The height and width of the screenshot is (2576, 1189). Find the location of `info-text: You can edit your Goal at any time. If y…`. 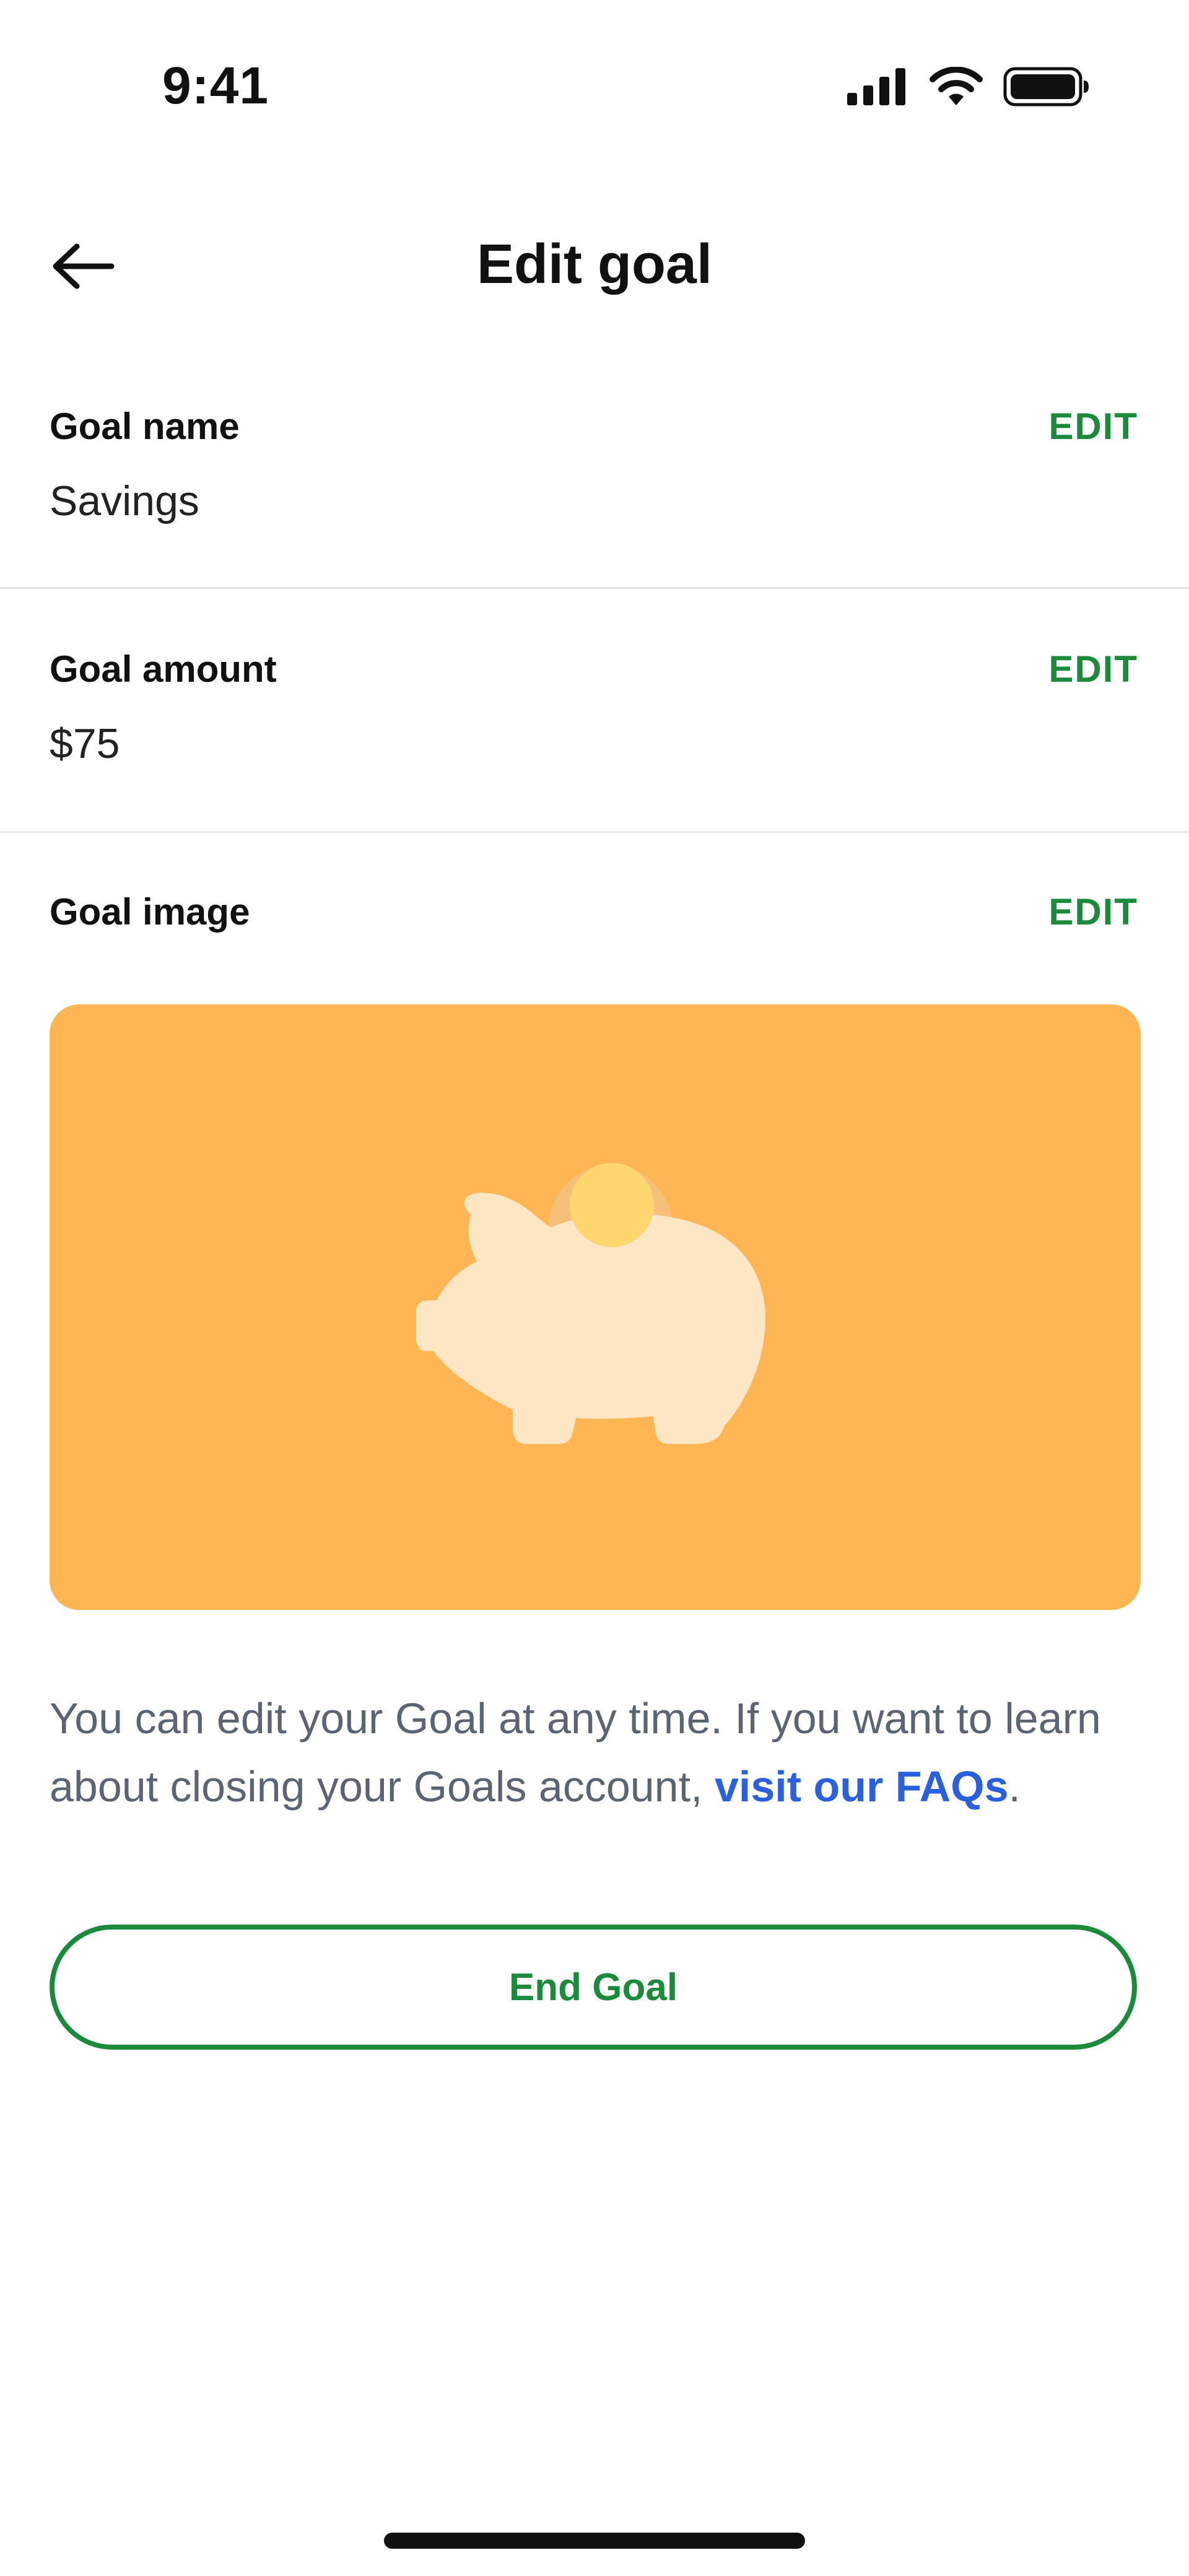

info-text: You can edit your Goal at any time. If y… is located at coordinates (601, 1753).